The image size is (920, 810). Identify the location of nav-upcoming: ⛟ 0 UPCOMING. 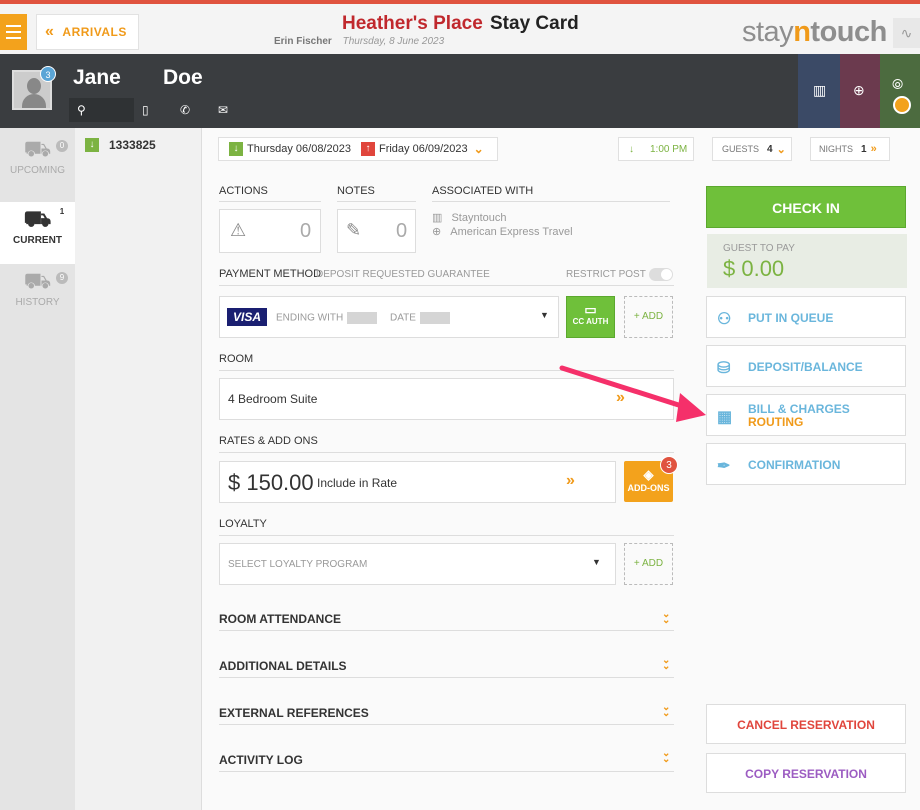
(37, 156).